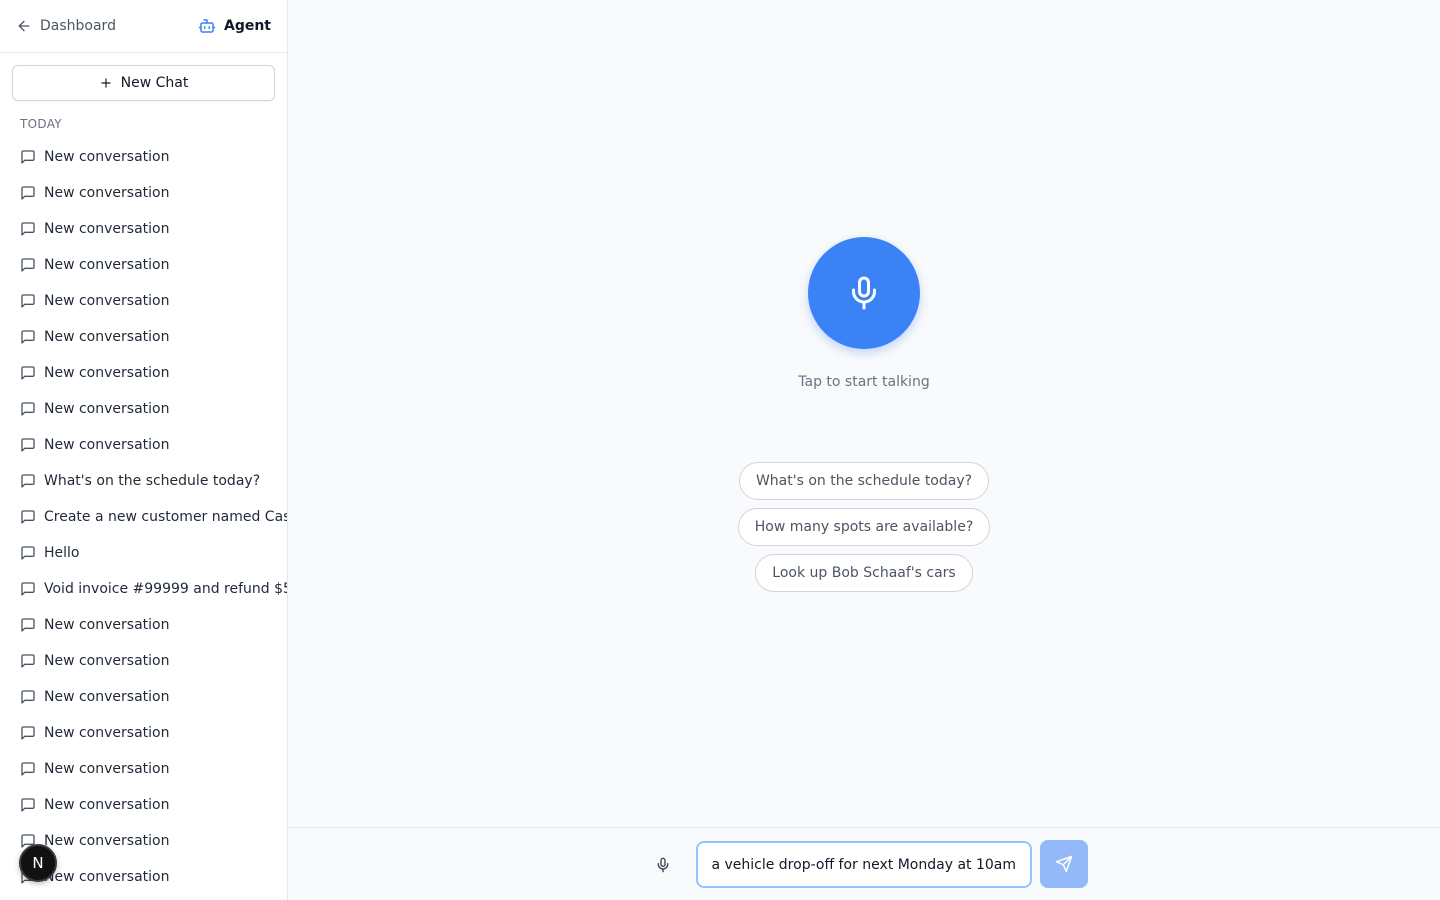 The height and width of the screenshot is (900, 1440). I want to click on back-to-dashboard-link: Dashboard, so click(66, 26).